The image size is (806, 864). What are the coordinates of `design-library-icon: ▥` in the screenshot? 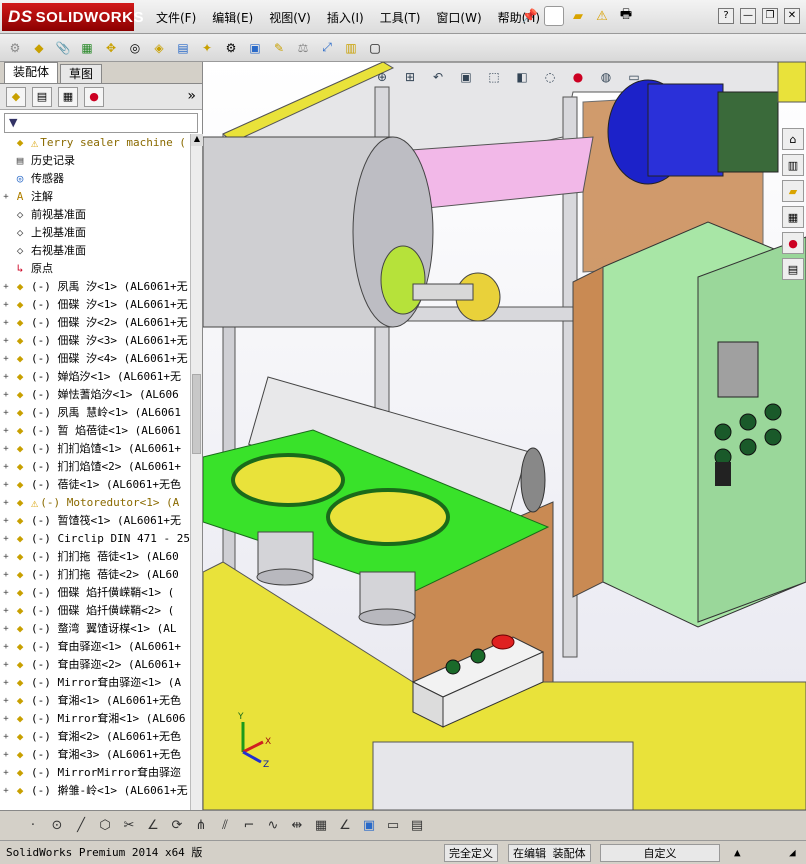 It's located at (793, 165).